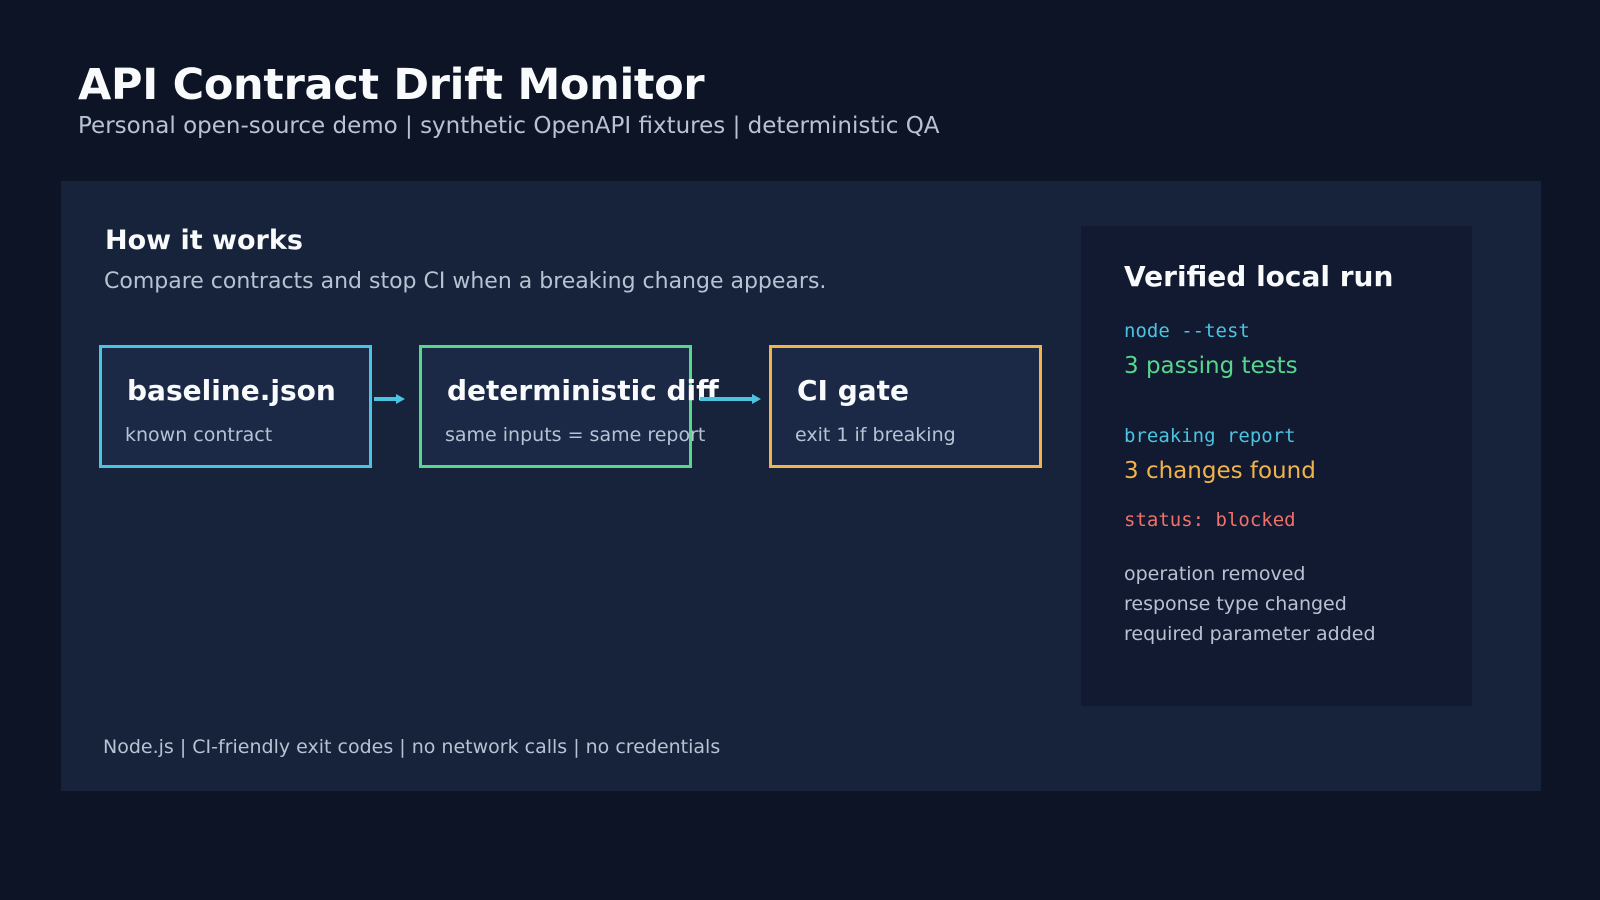  I want to click on flow-step-subtitle: known contract, so click(199, 435).